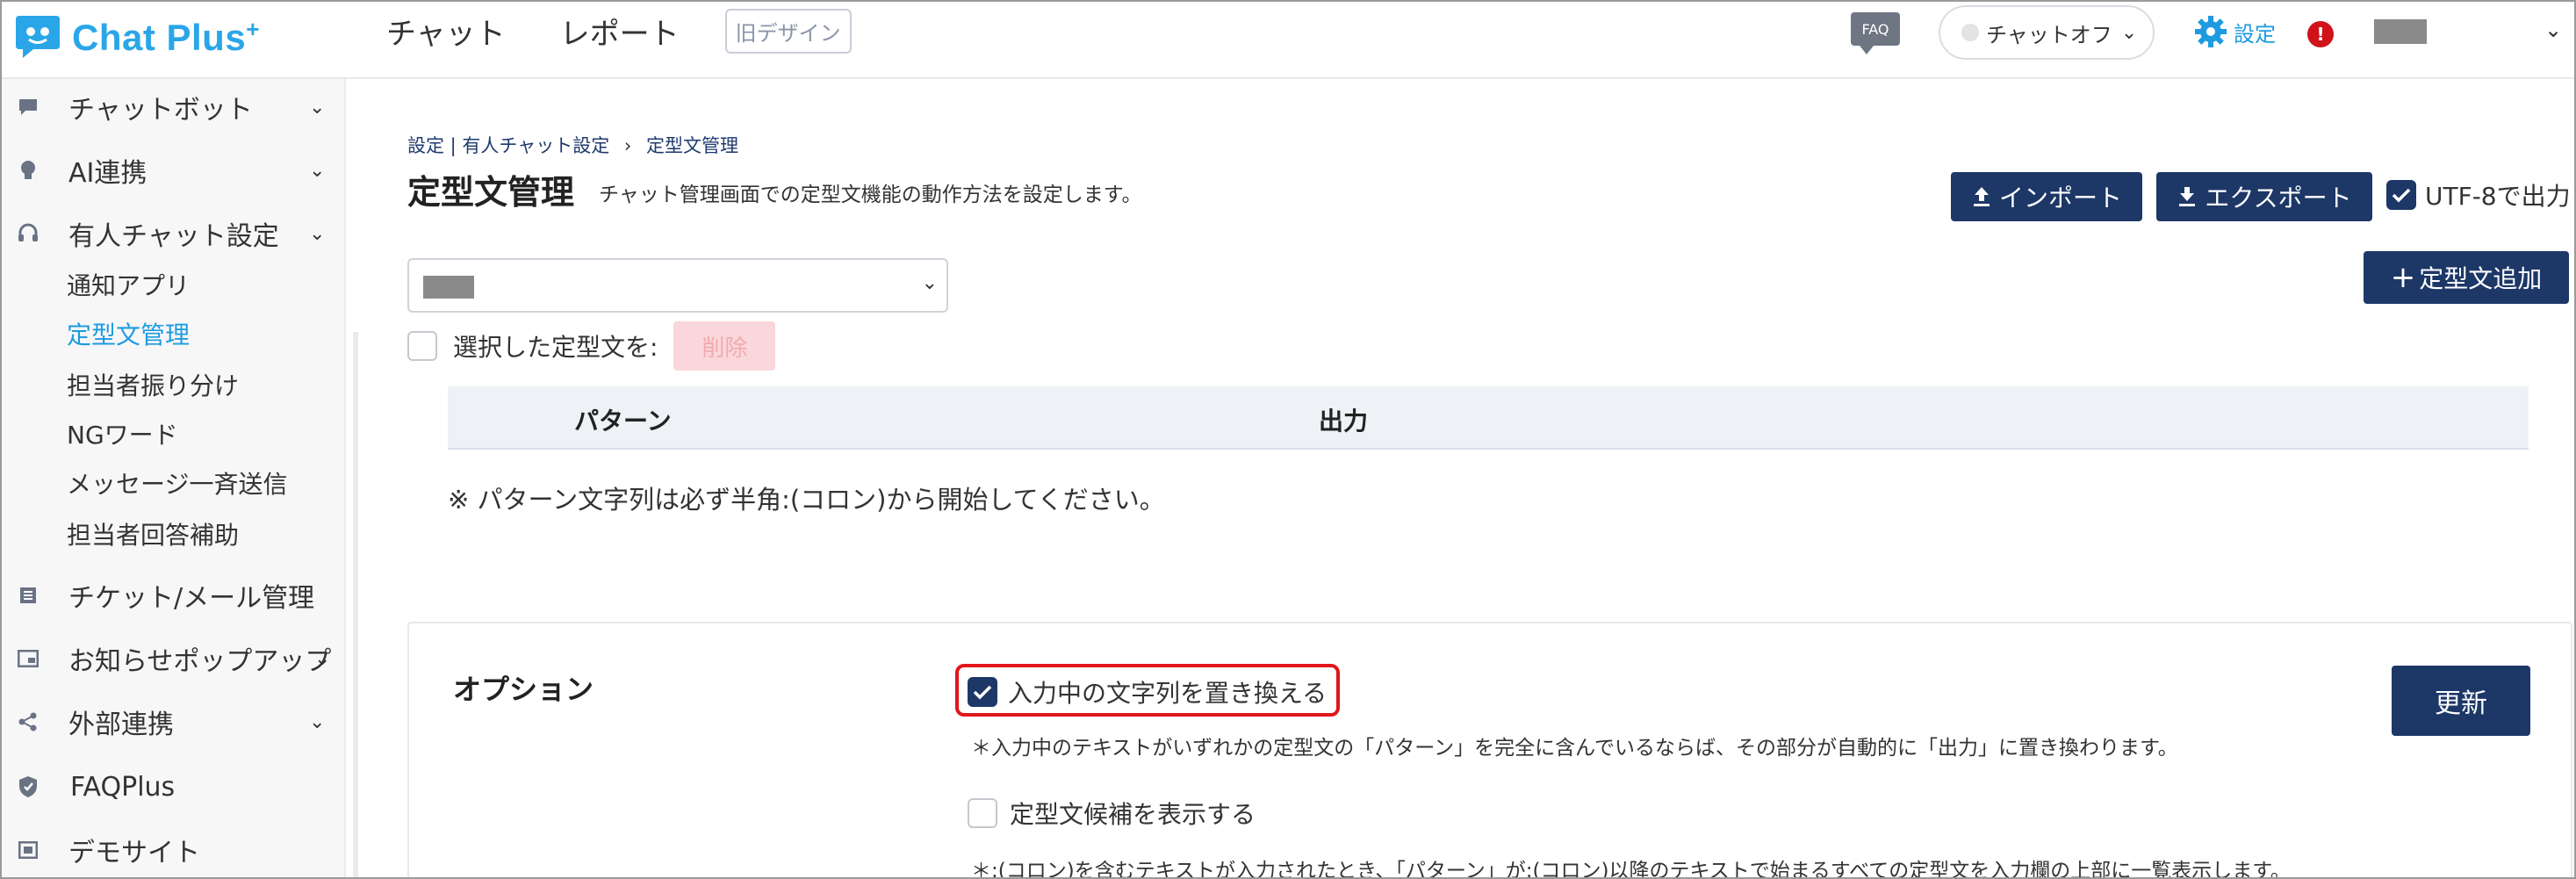 This screenshot has height=879, width=2576. Describe the element at coordinates (166, 36) in the screenshot. I see `logo-text: Chat Plus+` at that location.